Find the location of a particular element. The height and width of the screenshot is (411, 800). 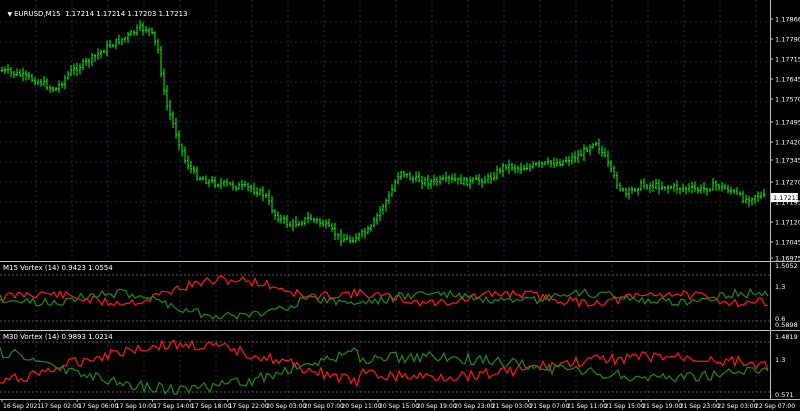

price-tick-label: 1.17045 is located at coordinates (787, 243).